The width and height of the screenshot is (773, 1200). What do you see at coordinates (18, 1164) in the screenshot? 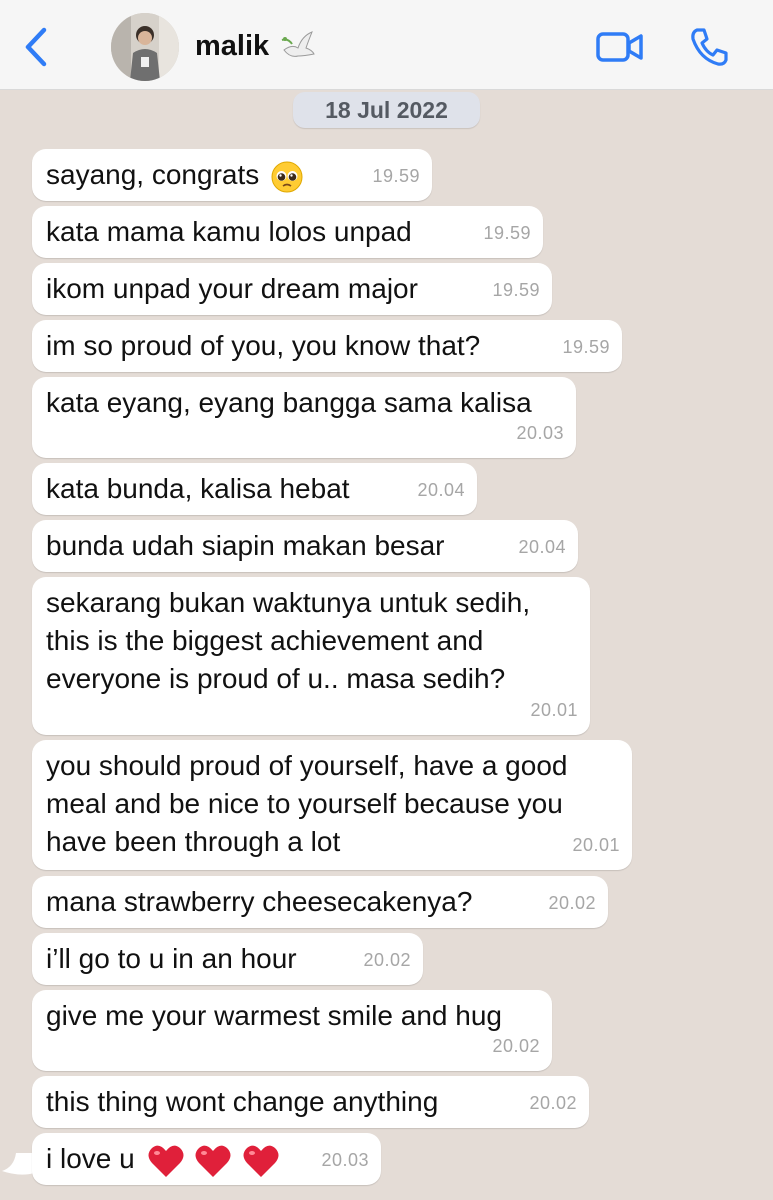
I see `bubble-tail` at bounding box center [18, 1164].